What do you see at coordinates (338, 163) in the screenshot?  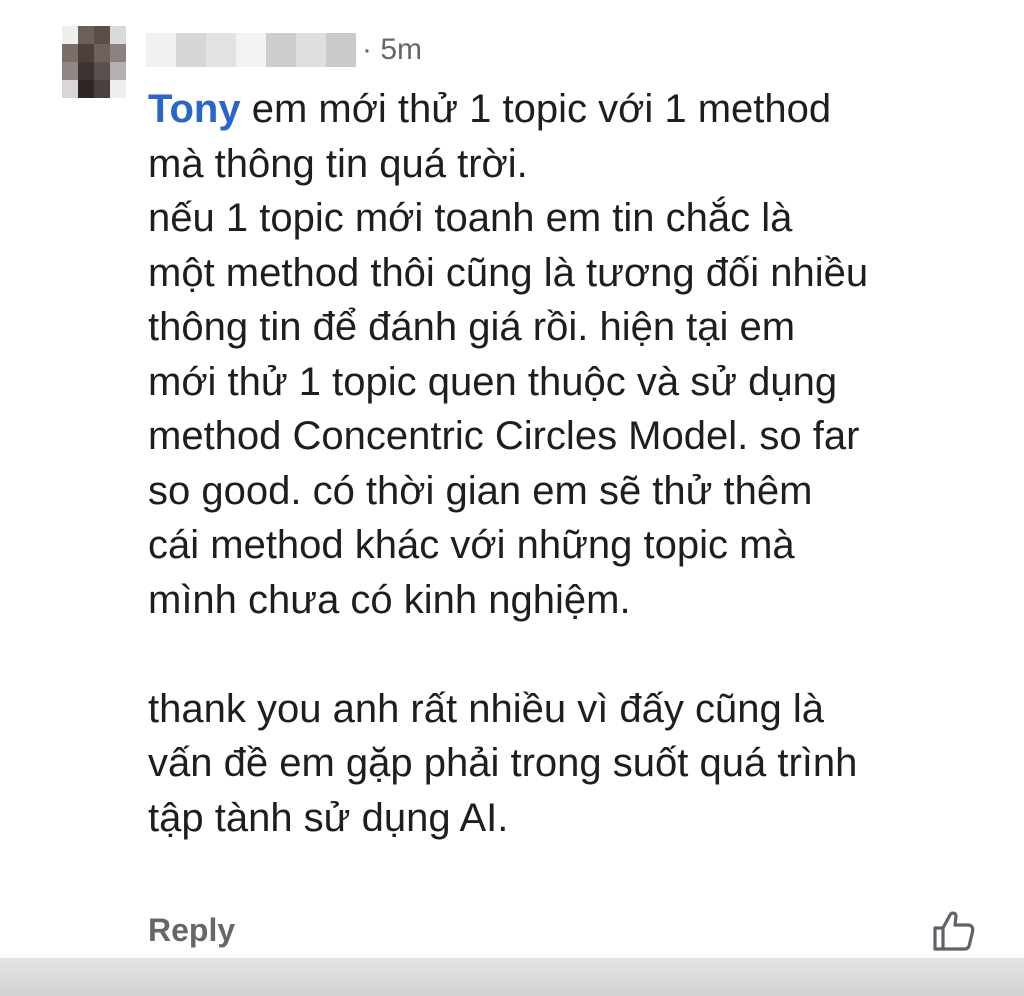 I see `comment-line: mà thông tin quá trời.` at bounding box center [338, 163].